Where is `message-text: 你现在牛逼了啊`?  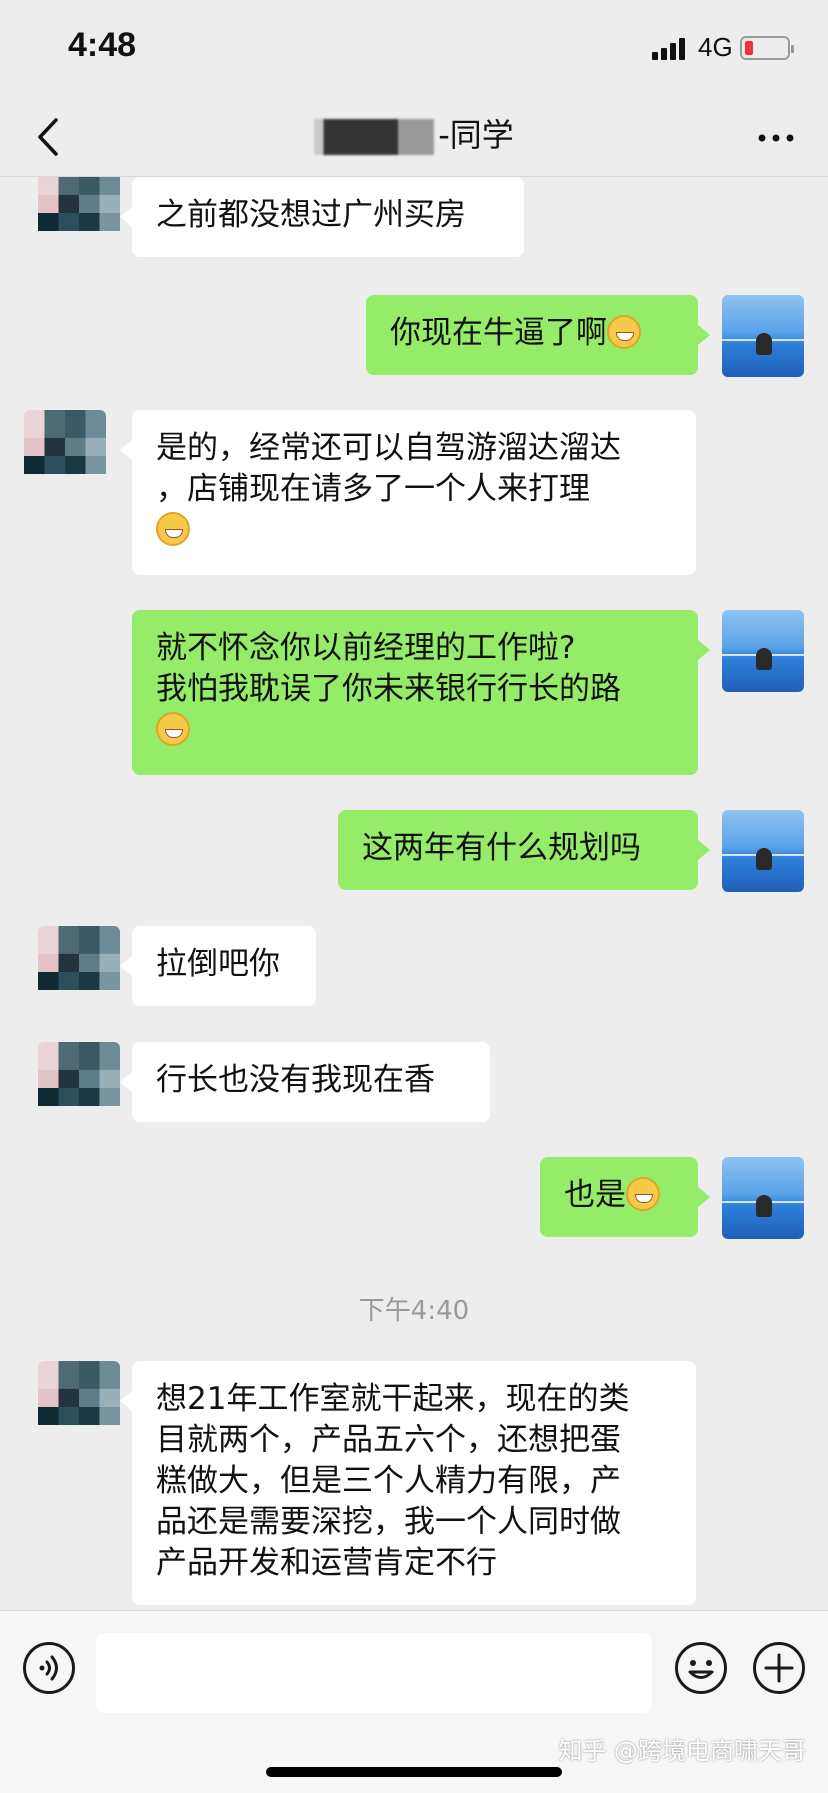
message-text: 你现在牛逼了啊 is located at coordinates (498, 333).